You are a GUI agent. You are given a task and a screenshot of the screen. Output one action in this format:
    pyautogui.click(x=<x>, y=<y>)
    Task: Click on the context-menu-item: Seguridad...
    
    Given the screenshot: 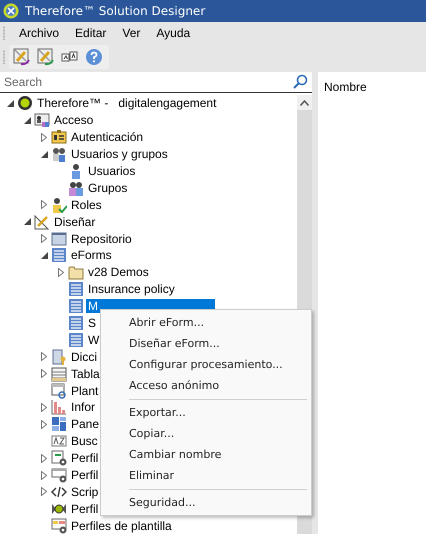 What is the action you would take?
    pyautogui.click(x=206, y=502)
    